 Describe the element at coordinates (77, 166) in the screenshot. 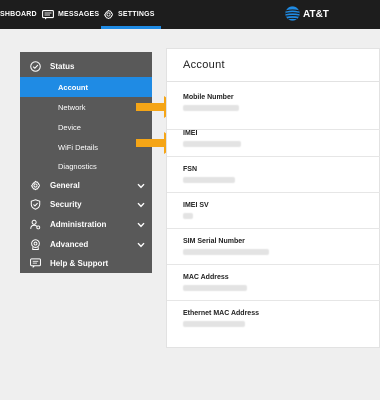

I see `sidebar-subitem-label: Diagnostics` at that location.